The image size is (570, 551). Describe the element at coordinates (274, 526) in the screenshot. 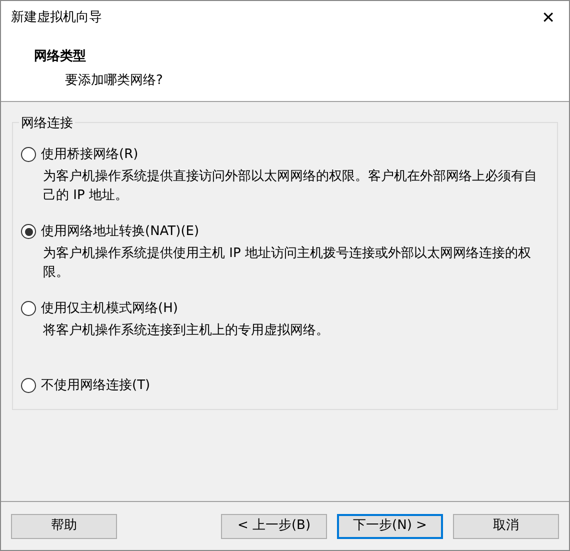

I see `dialog-button: < 上一步(B)` at that location.